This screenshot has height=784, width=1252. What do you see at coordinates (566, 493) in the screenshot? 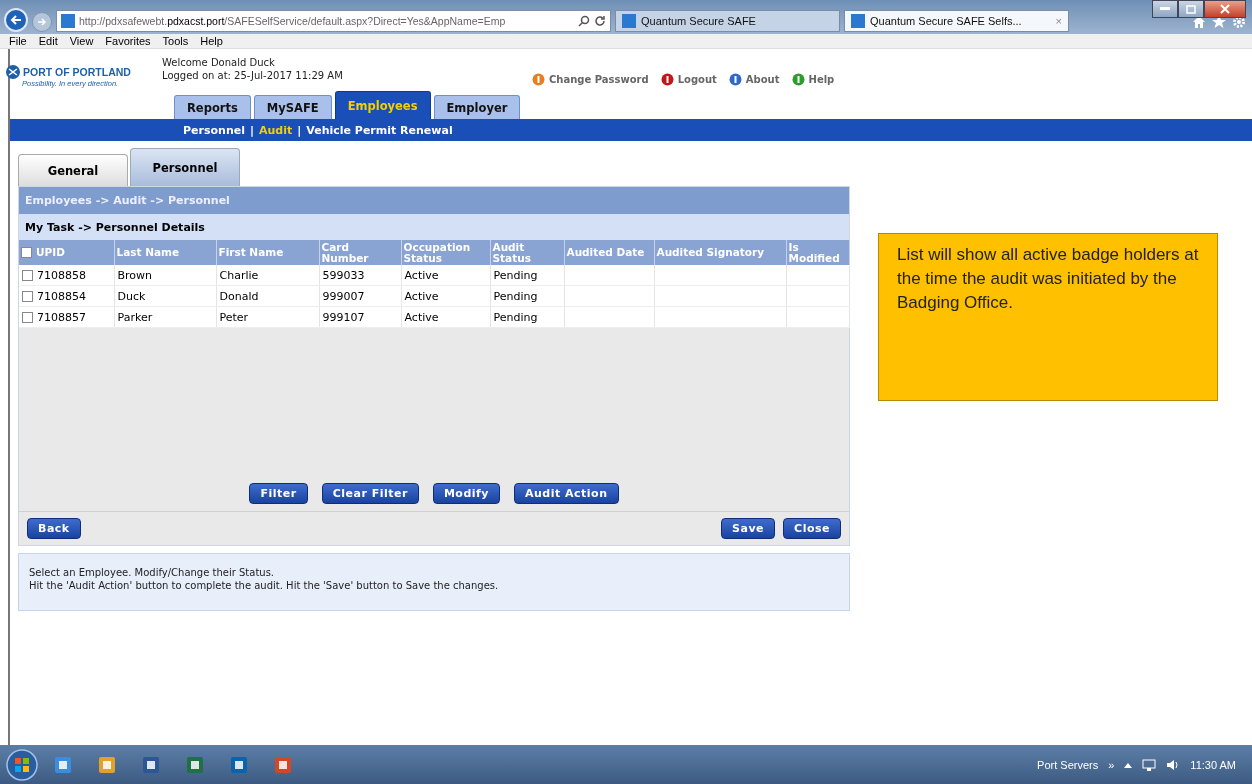
I see `action-button: Audit Action` at bounding box center [566, 493].